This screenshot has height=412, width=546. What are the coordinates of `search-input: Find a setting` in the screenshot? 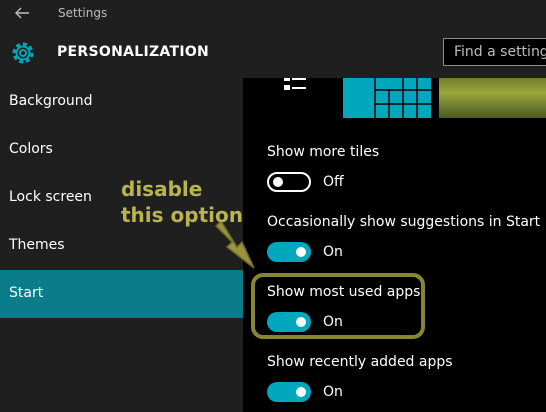 It's located at (494, 52).